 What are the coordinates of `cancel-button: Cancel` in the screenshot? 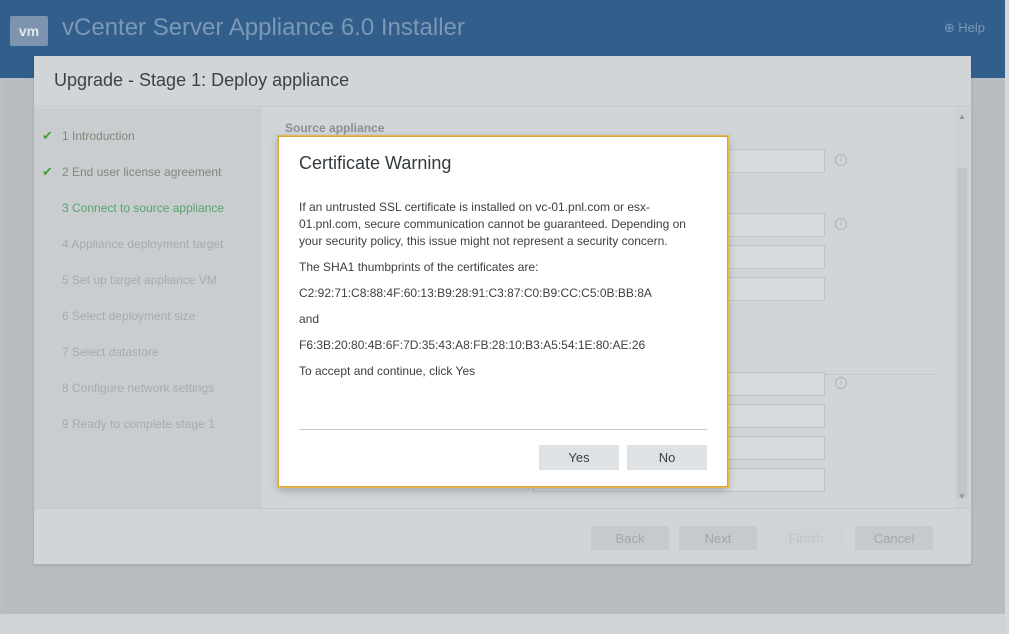 It's located at (894, 538).